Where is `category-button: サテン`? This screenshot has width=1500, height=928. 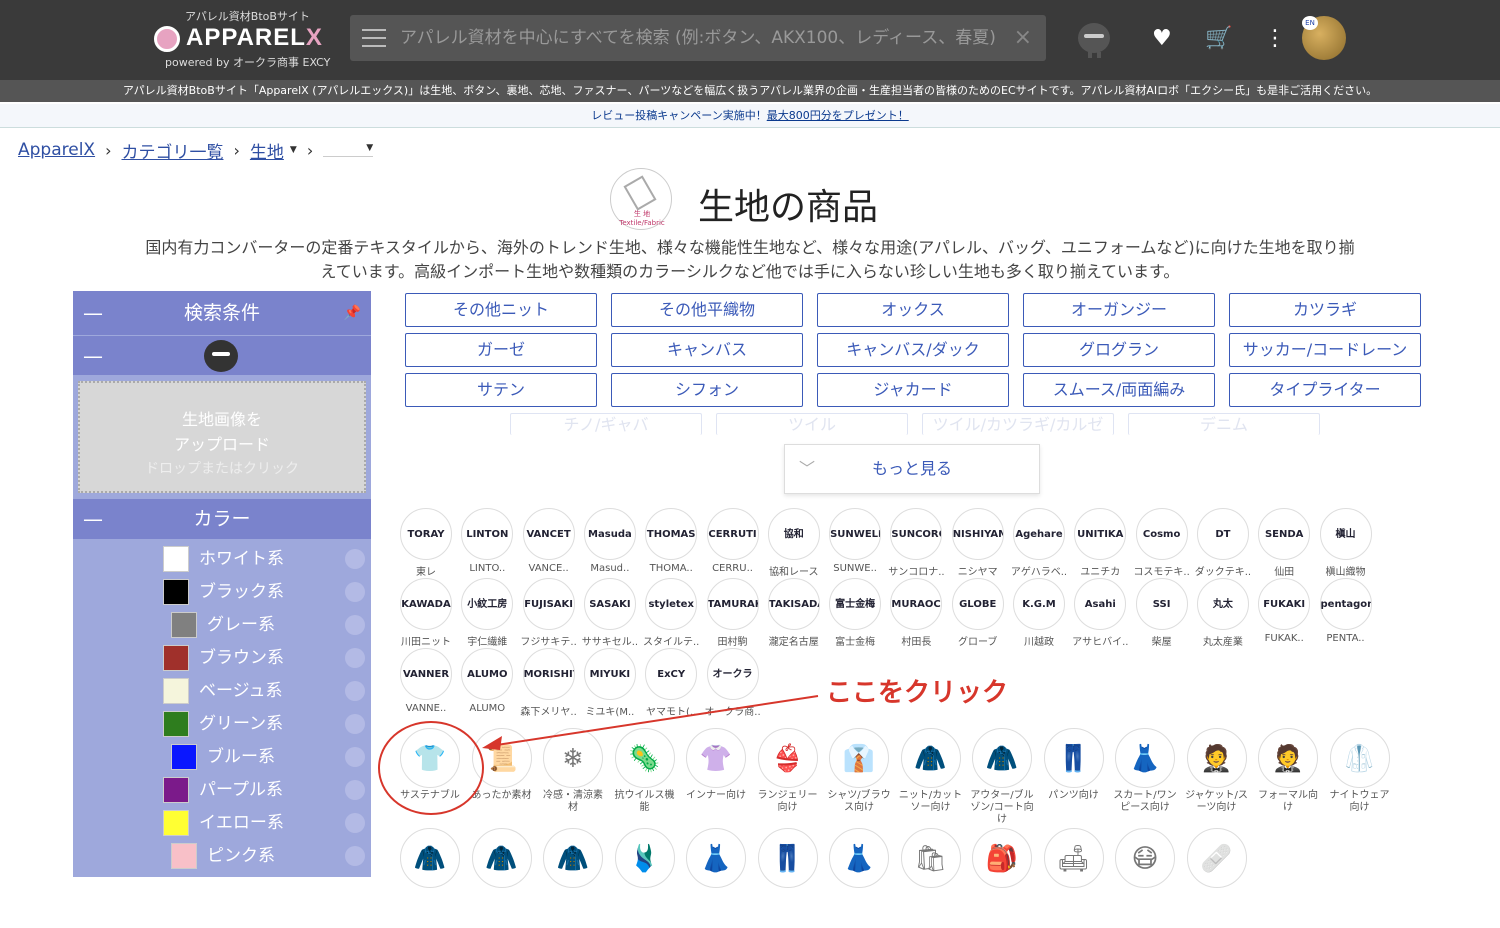
category-button: サテン is located at coordinates (501, 390).